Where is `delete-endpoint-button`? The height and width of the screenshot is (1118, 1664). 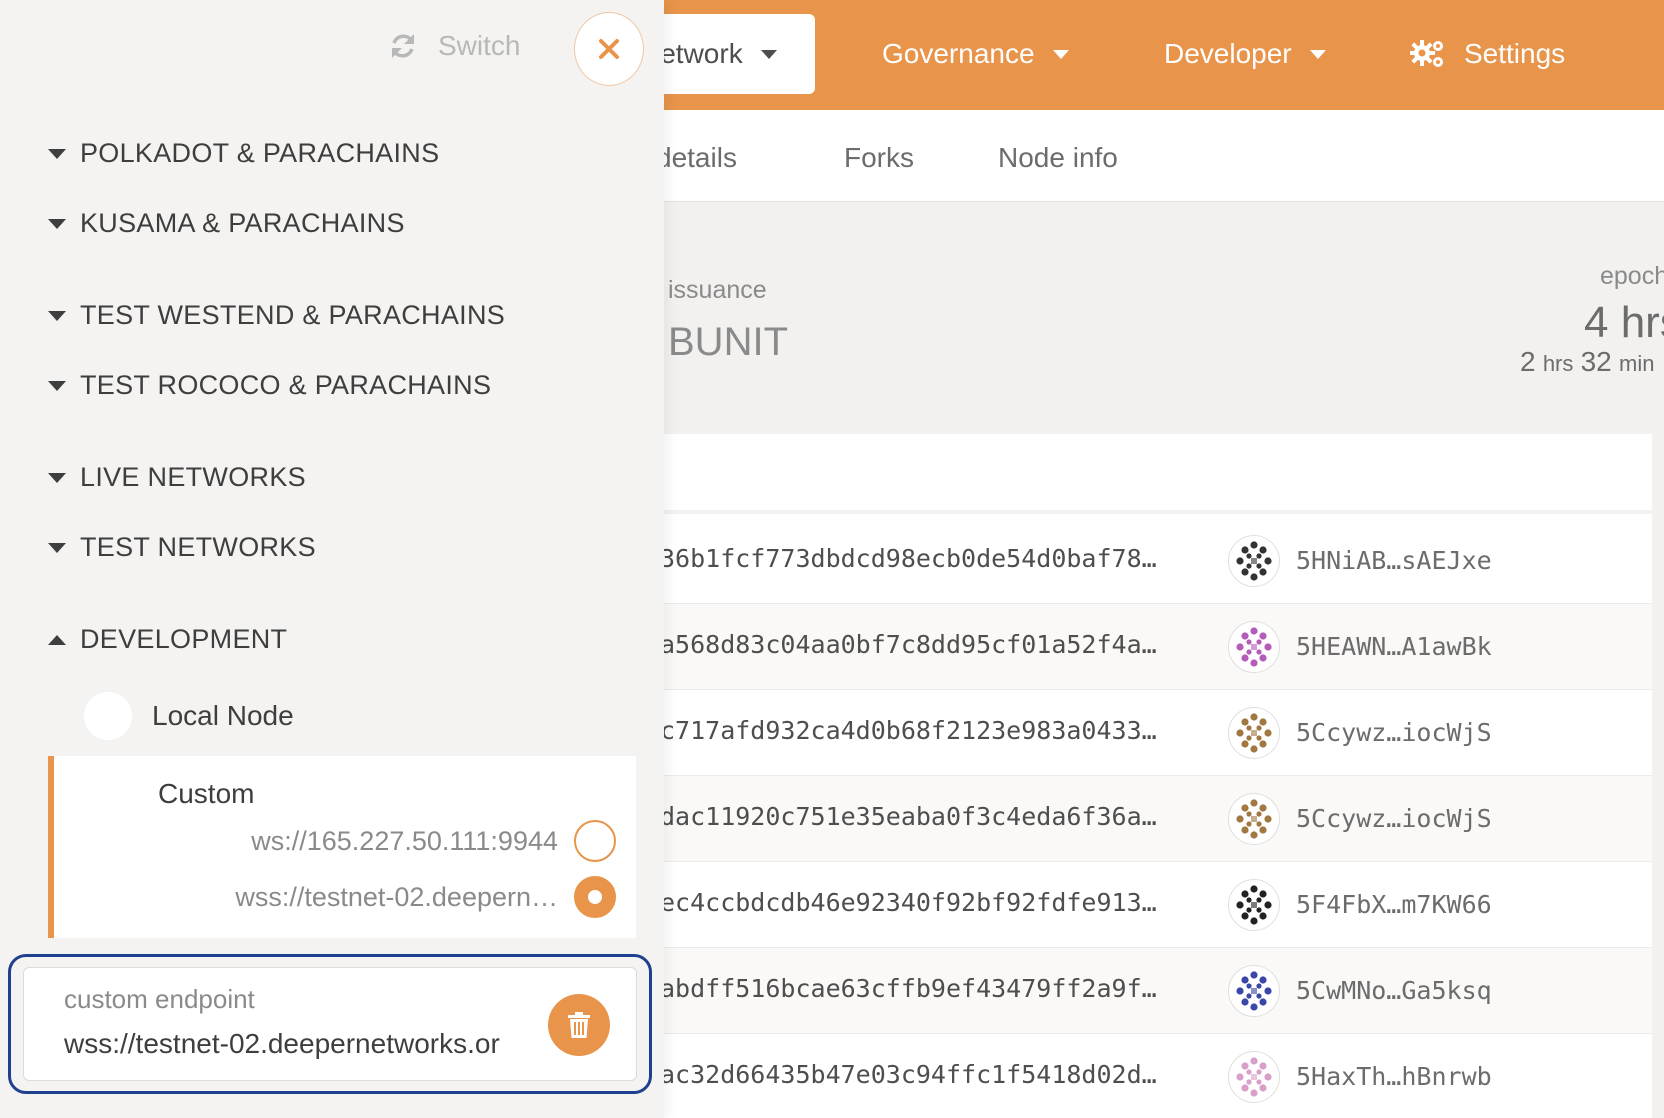 delete-endpoint-button is located at coordinates (579, 1025).